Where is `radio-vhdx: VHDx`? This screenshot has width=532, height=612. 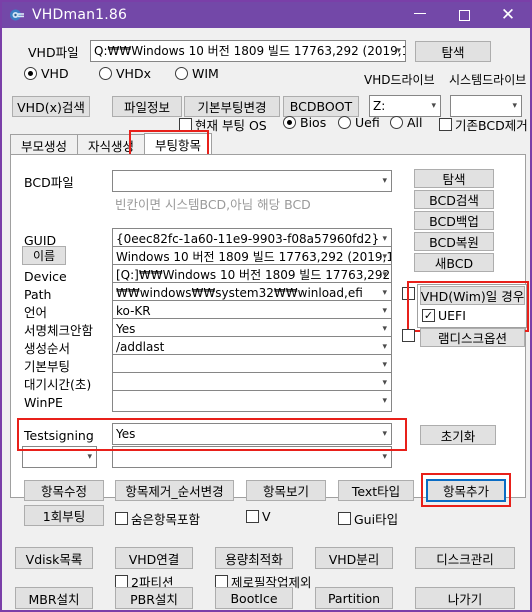 radio-vhdx: VHDx is located at coordinates (125, 73).